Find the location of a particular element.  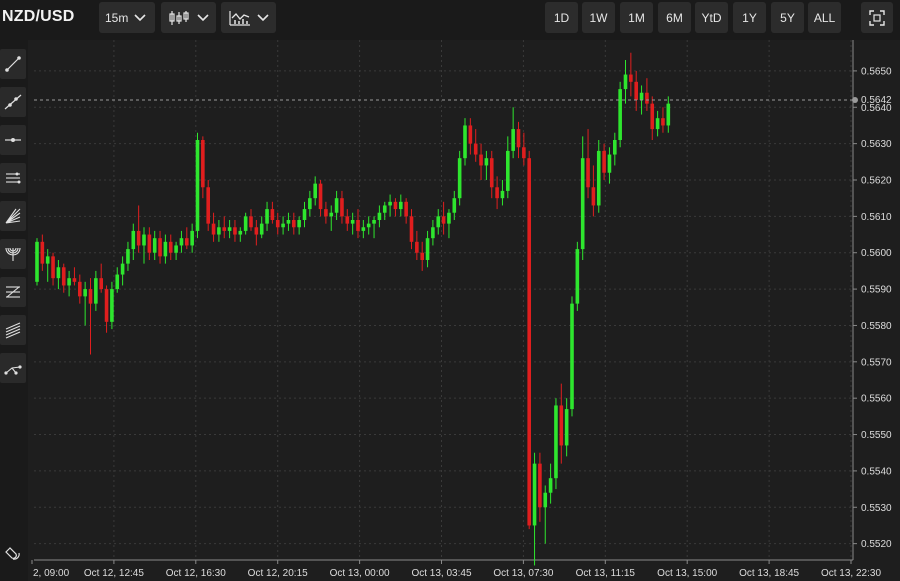

y-tick-label: 0.5540 is located at coordinates (876, 471).